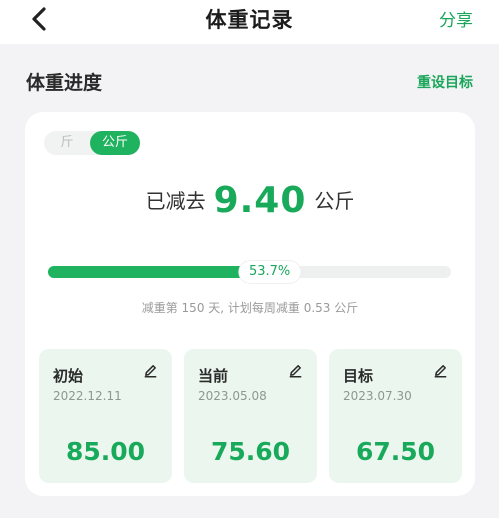  Describe the element at coordinates (377, 396) in the screenshot. I see `stat-date: 2023.07.30` at that location.